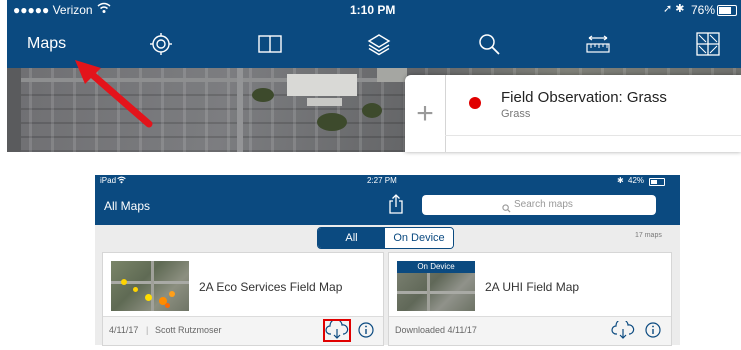 This screenshot has width=741, height=350. I want to click on map-date: 4/11/17, so click(124, 330).